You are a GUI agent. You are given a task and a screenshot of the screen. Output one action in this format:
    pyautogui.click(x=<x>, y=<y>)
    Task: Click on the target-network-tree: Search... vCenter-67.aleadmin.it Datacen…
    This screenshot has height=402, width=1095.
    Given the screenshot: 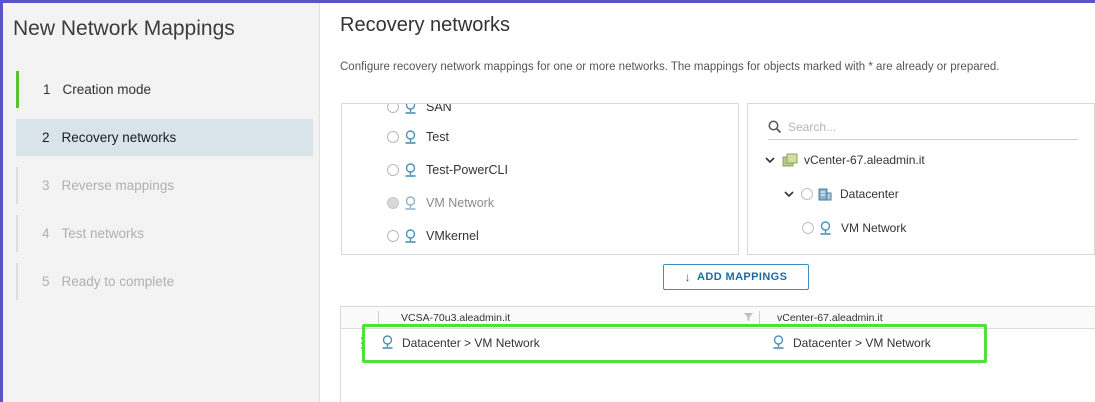 What is the action you would take?
    pyautogui.click(x=921, y=179)
    